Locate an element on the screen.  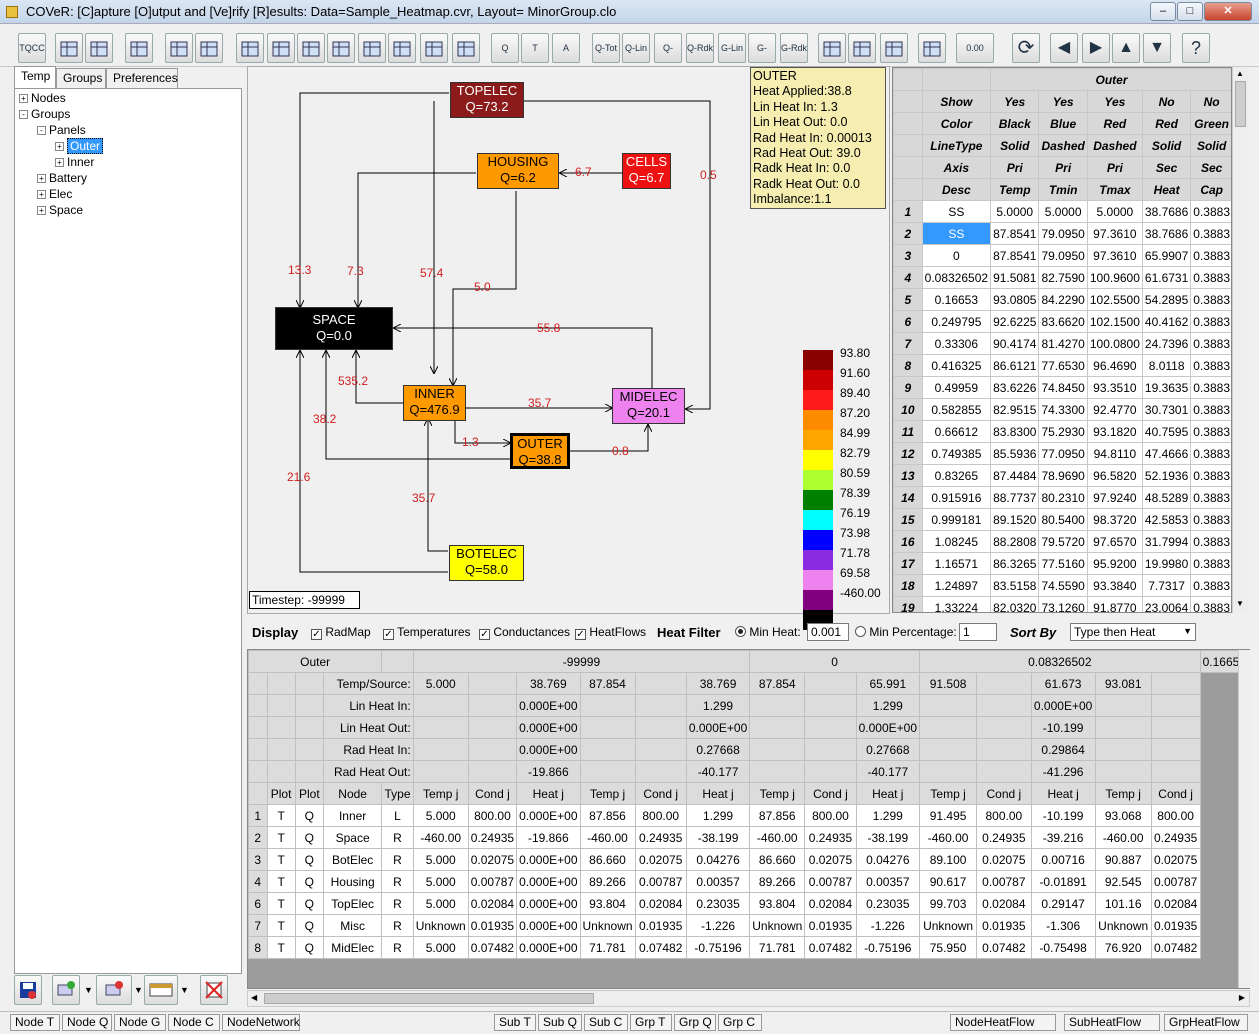
tree-item-panels: - Panels is located at coordinates (61, 130).